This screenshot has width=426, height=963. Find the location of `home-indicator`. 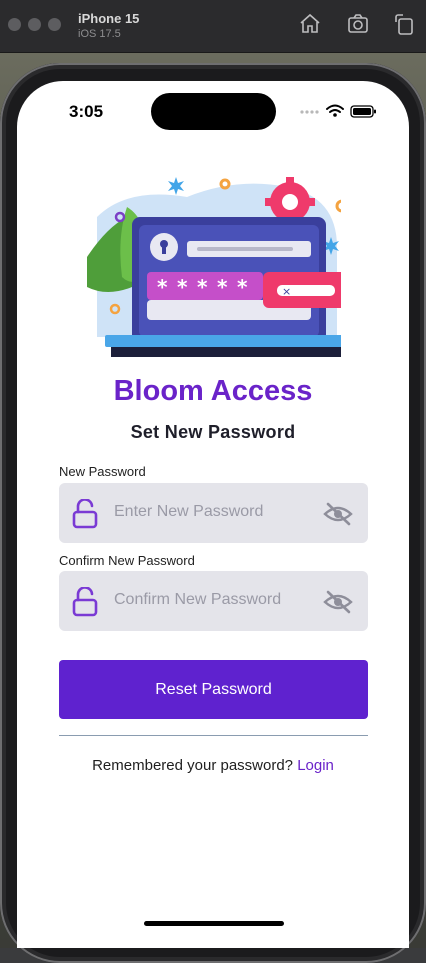

home-indicator is located at coordinates (214, 923).